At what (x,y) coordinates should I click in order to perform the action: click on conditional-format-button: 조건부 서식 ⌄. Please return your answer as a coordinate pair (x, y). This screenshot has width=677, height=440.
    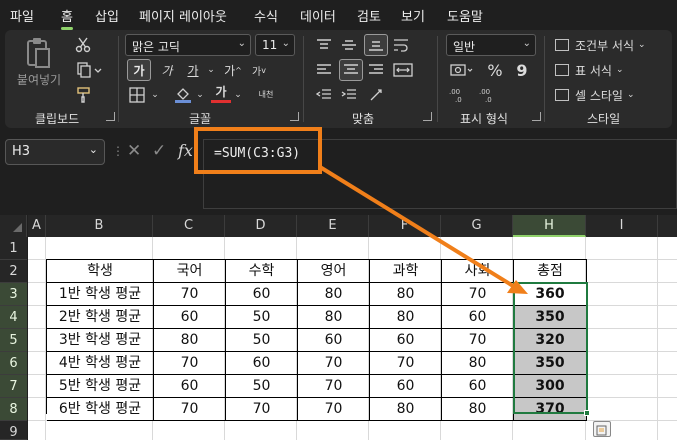
    Looking at the image, I should click on (610, 45).